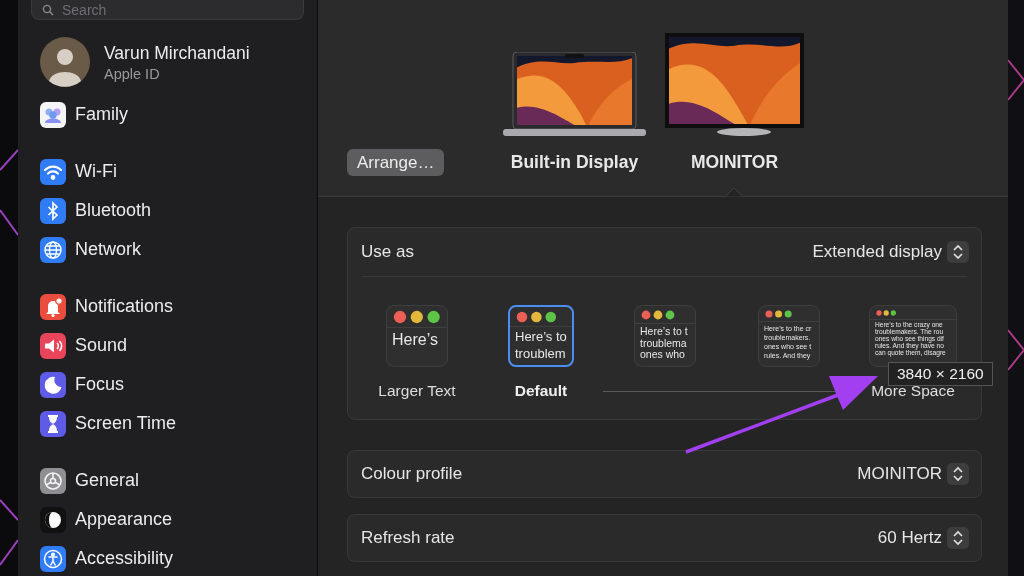 This screenshot has height=576, width=1024. Describe the element at coordinates (541, 345) in the screenshot. I see `preview-text: Here’s to troublem` at that location.